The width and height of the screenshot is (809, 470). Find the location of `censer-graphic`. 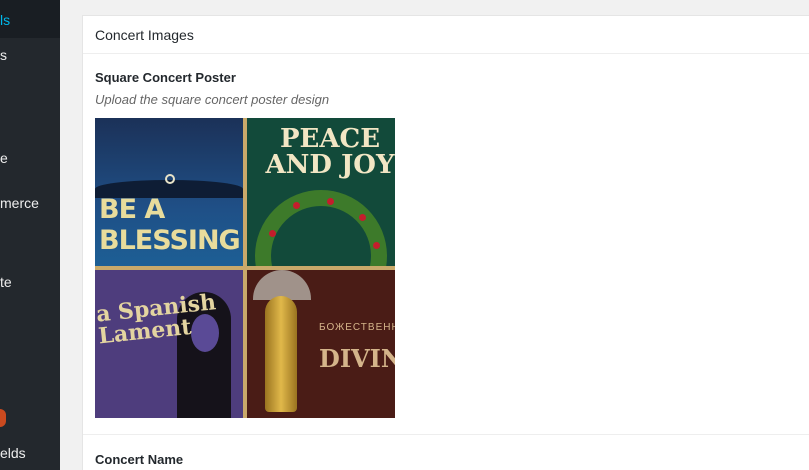

censer-graphic is located at coordinates (281, 354).